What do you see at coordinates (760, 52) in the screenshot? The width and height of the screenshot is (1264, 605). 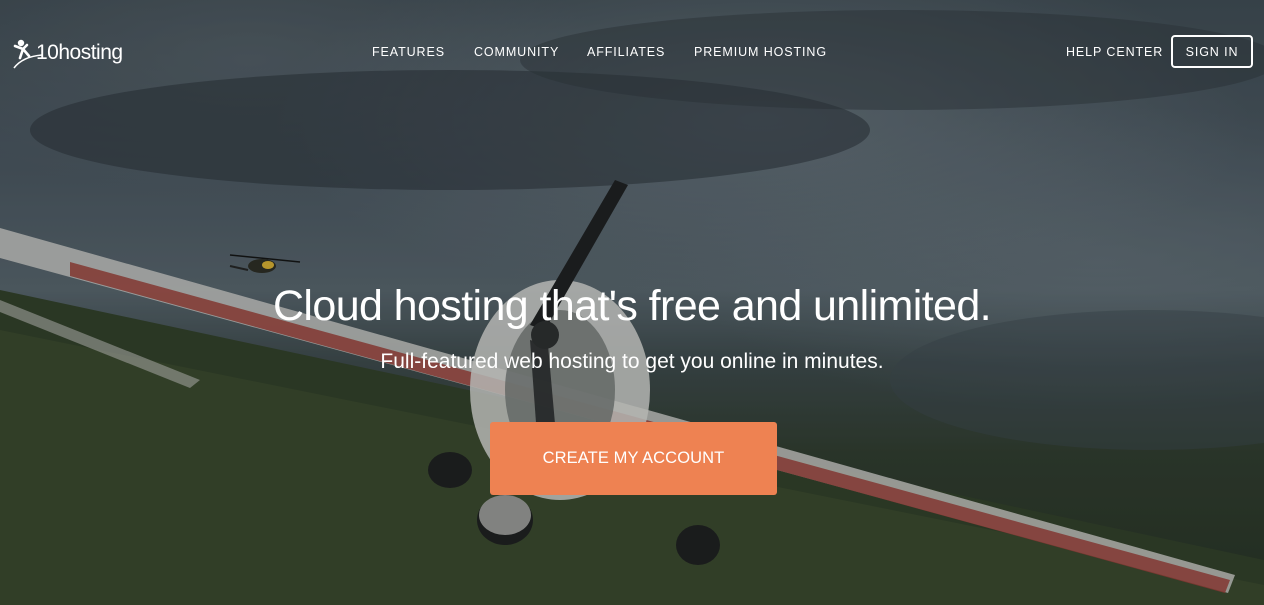 I see `nav-premium-hosting: PREMIUM HOSTING` at bounding box center [760, 52].